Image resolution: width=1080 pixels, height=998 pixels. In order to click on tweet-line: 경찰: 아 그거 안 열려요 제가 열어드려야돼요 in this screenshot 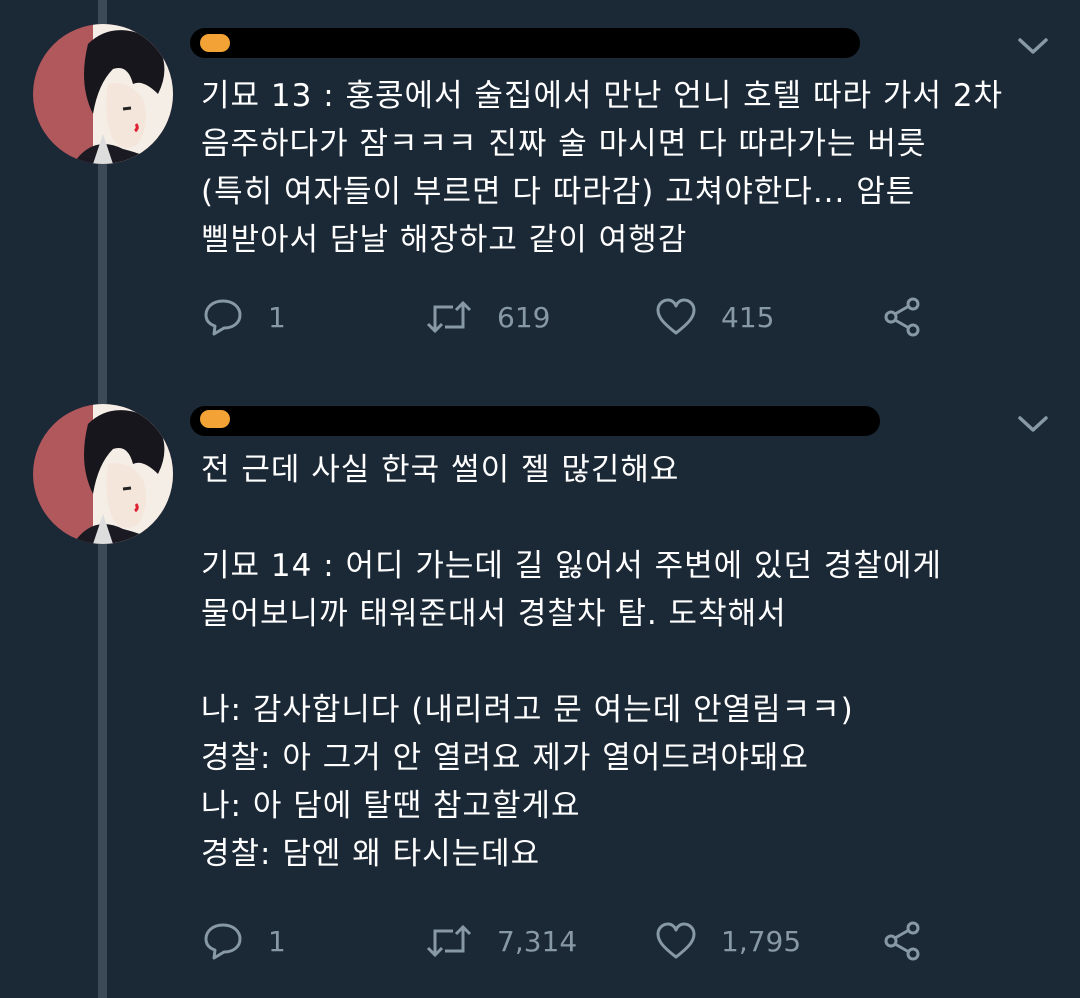, I will do `click(505, 758)`.